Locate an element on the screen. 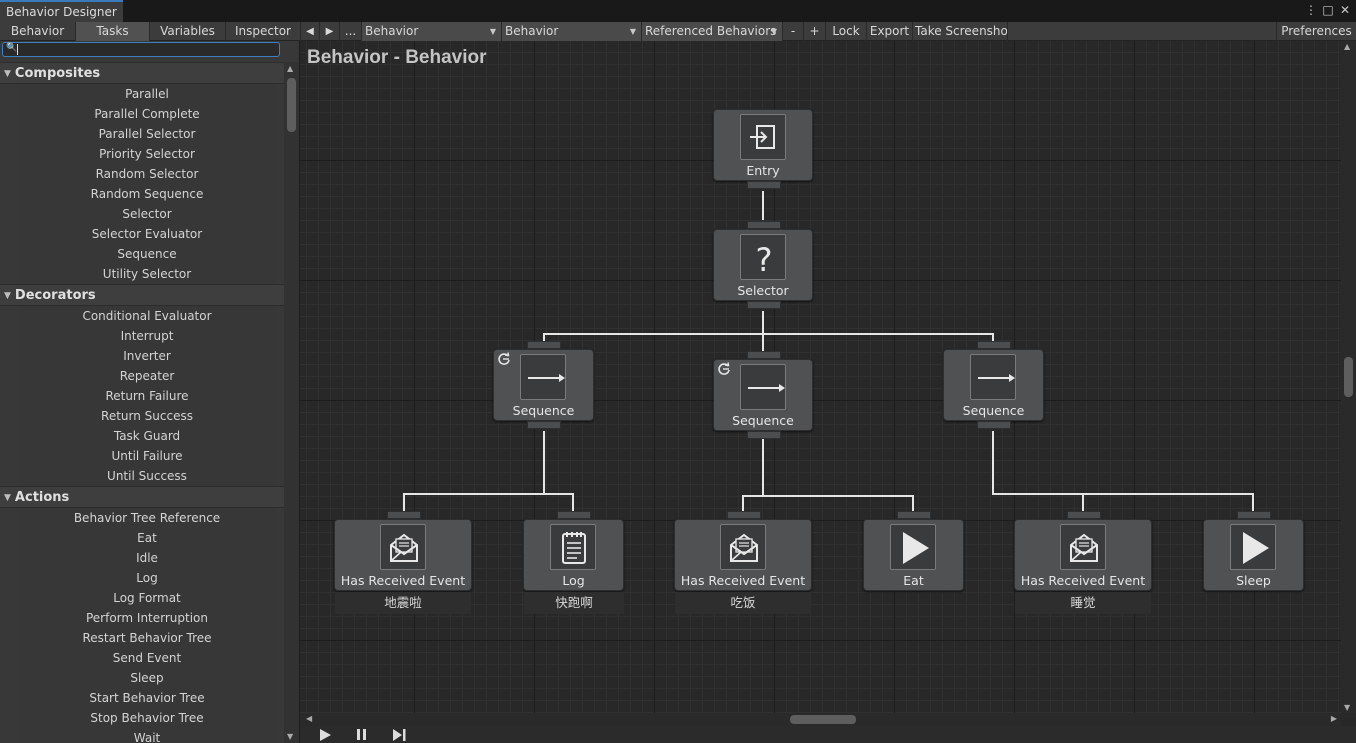 This screenshot has width=1356, height=743. task-item: Parallel Complete is located at coordinates (147, 114).